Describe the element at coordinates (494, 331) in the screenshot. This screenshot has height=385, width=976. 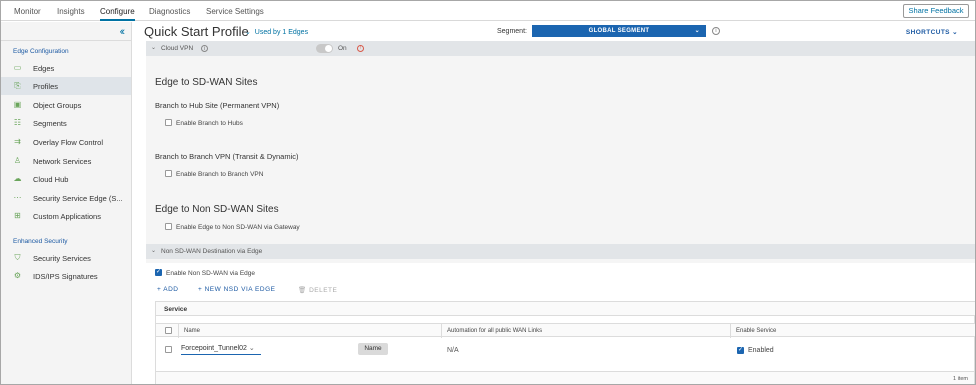
I see `column-header-automation: Automation for all public WAN Links` at that location.